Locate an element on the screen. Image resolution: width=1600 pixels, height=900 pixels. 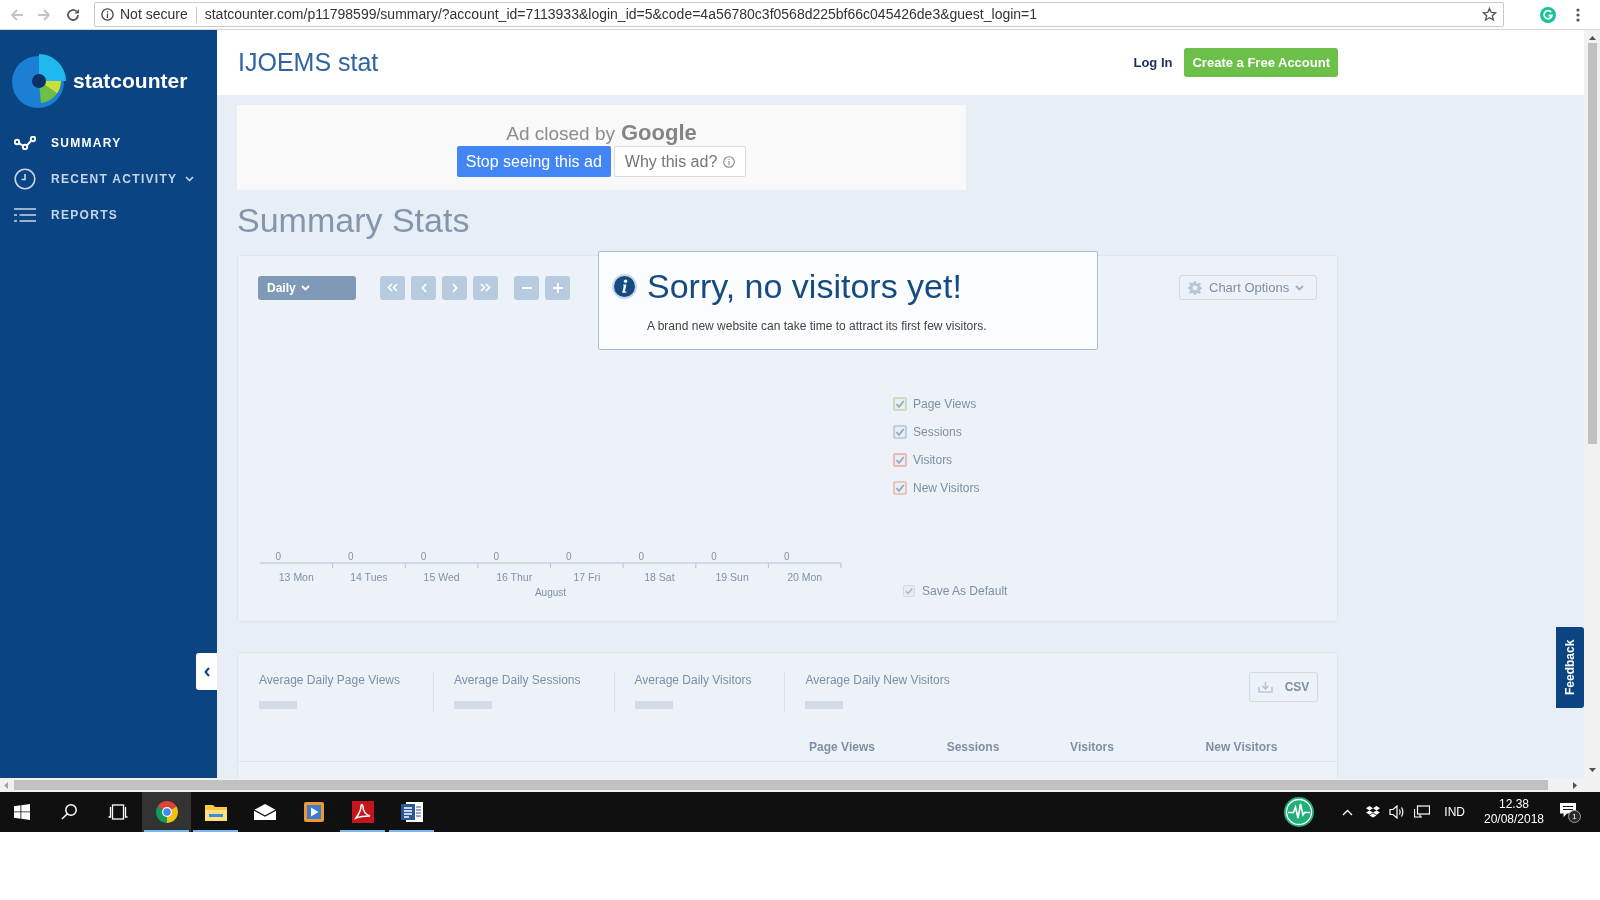
horizontal-scrollbar is located at coordinates (800, 785).